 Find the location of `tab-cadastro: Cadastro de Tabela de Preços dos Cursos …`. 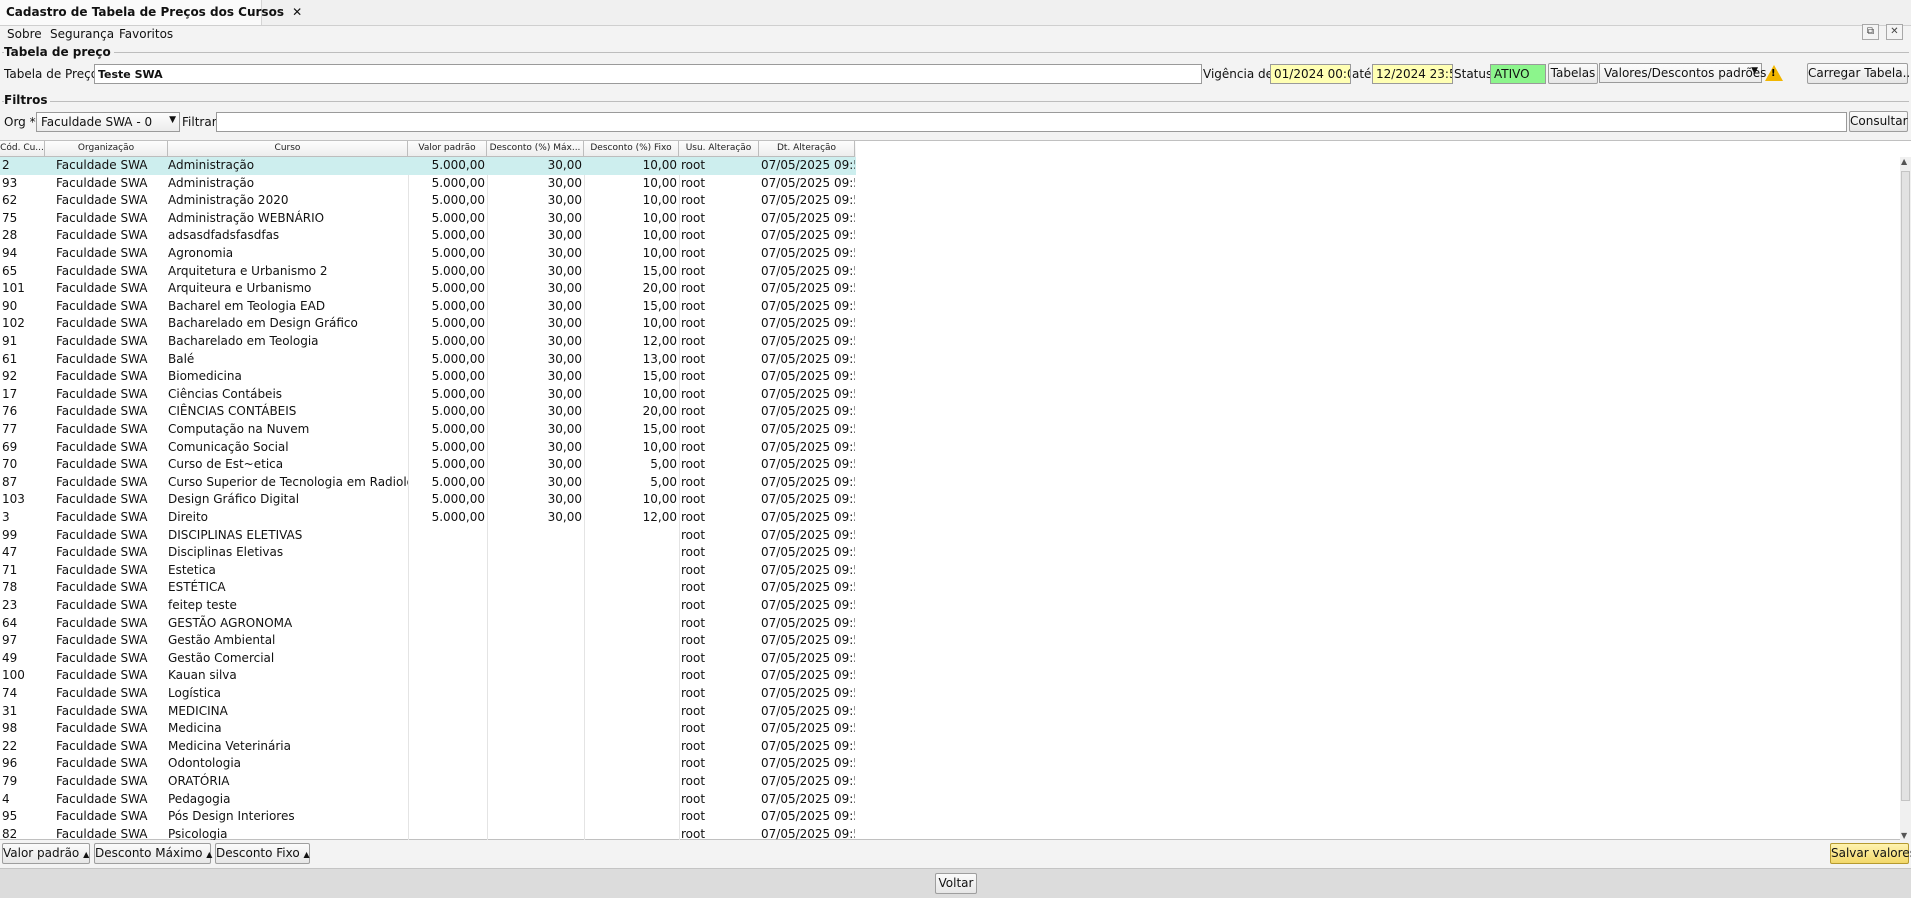

tab-cadastro: Cadastro de Tabela de Preços dos Cursos … is located at coordinates (151, 12).